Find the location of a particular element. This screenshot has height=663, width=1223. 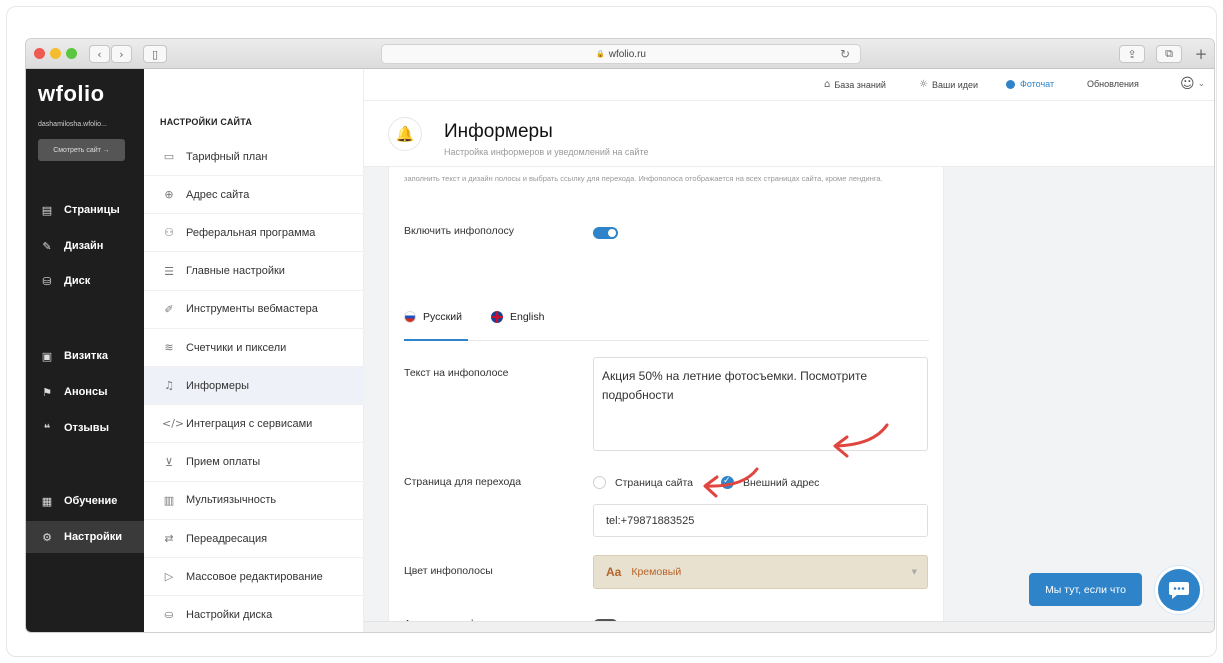

settings-item-label: Переадресация is located at coordinates (227, 538).